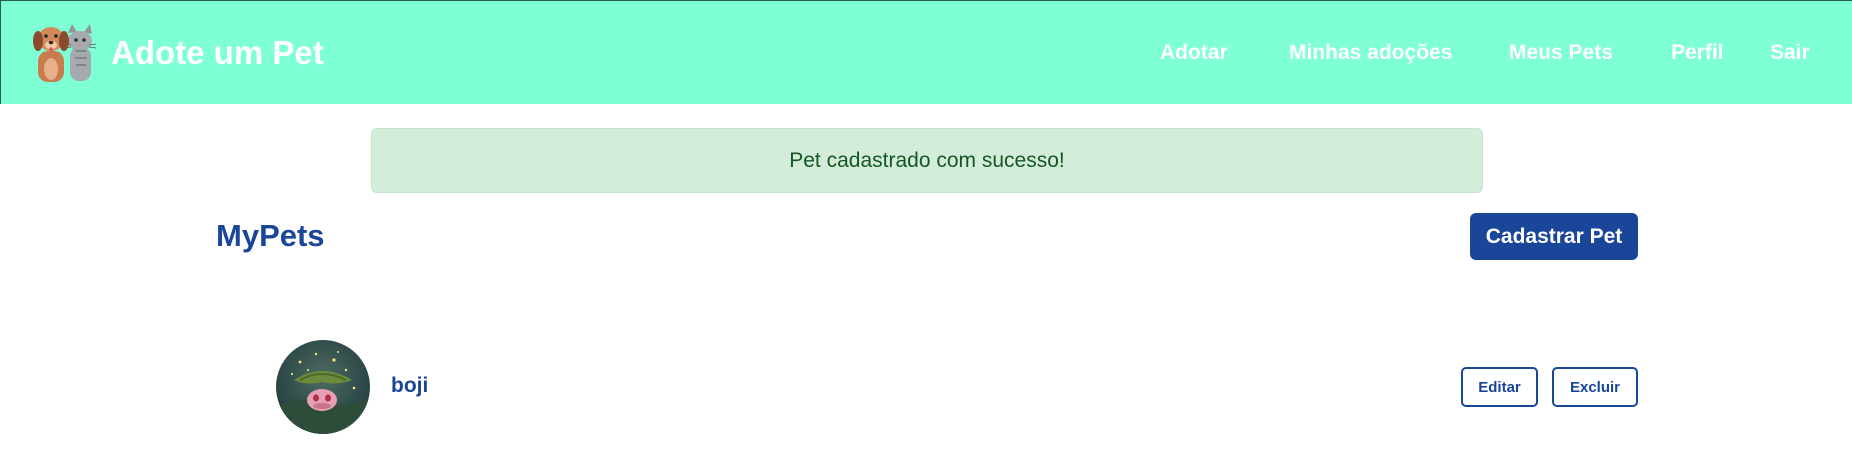 Image resolution: width=1852 pixels, height=450 pixels. What do you see at coordinates (1697, 53) in the screenshot?
I see `nav-link-perfil: Perfil` at bounding box center [1697, 53].